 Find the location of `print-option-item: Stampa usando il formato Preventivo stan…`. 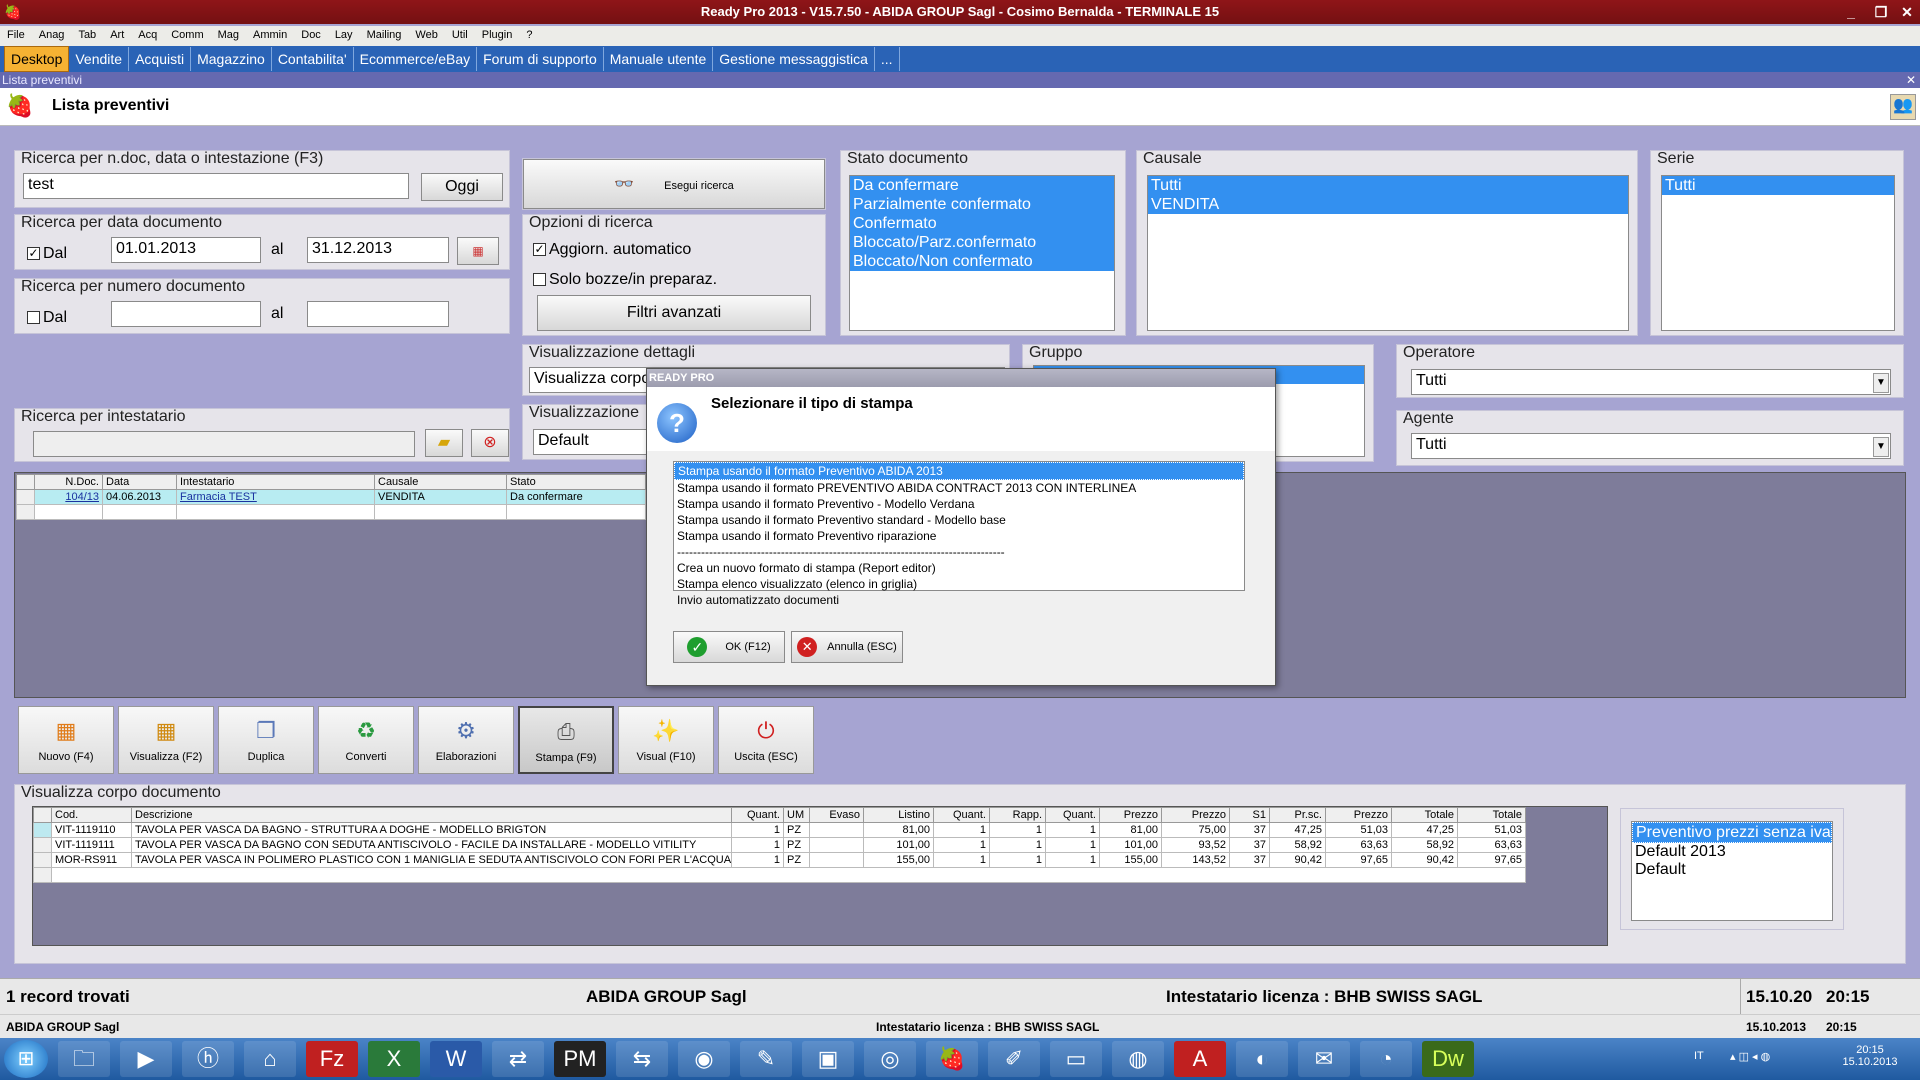

print-option-item: Stampa usando il formato Preventivo stan… is located at coordinates (959, 520).